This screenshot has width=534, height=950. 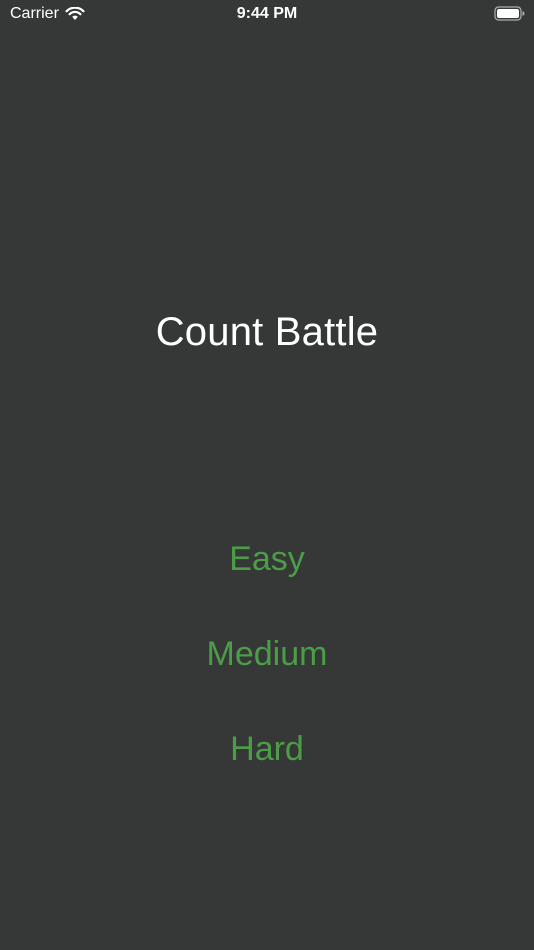 I want to click on hard-button: Hard, so click(x=267, y=749).